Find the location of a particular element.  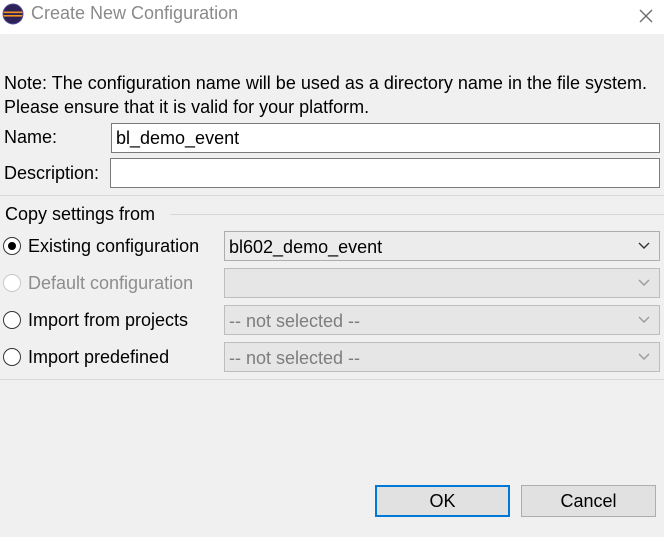

group-line is located at coordinates (417, 214).